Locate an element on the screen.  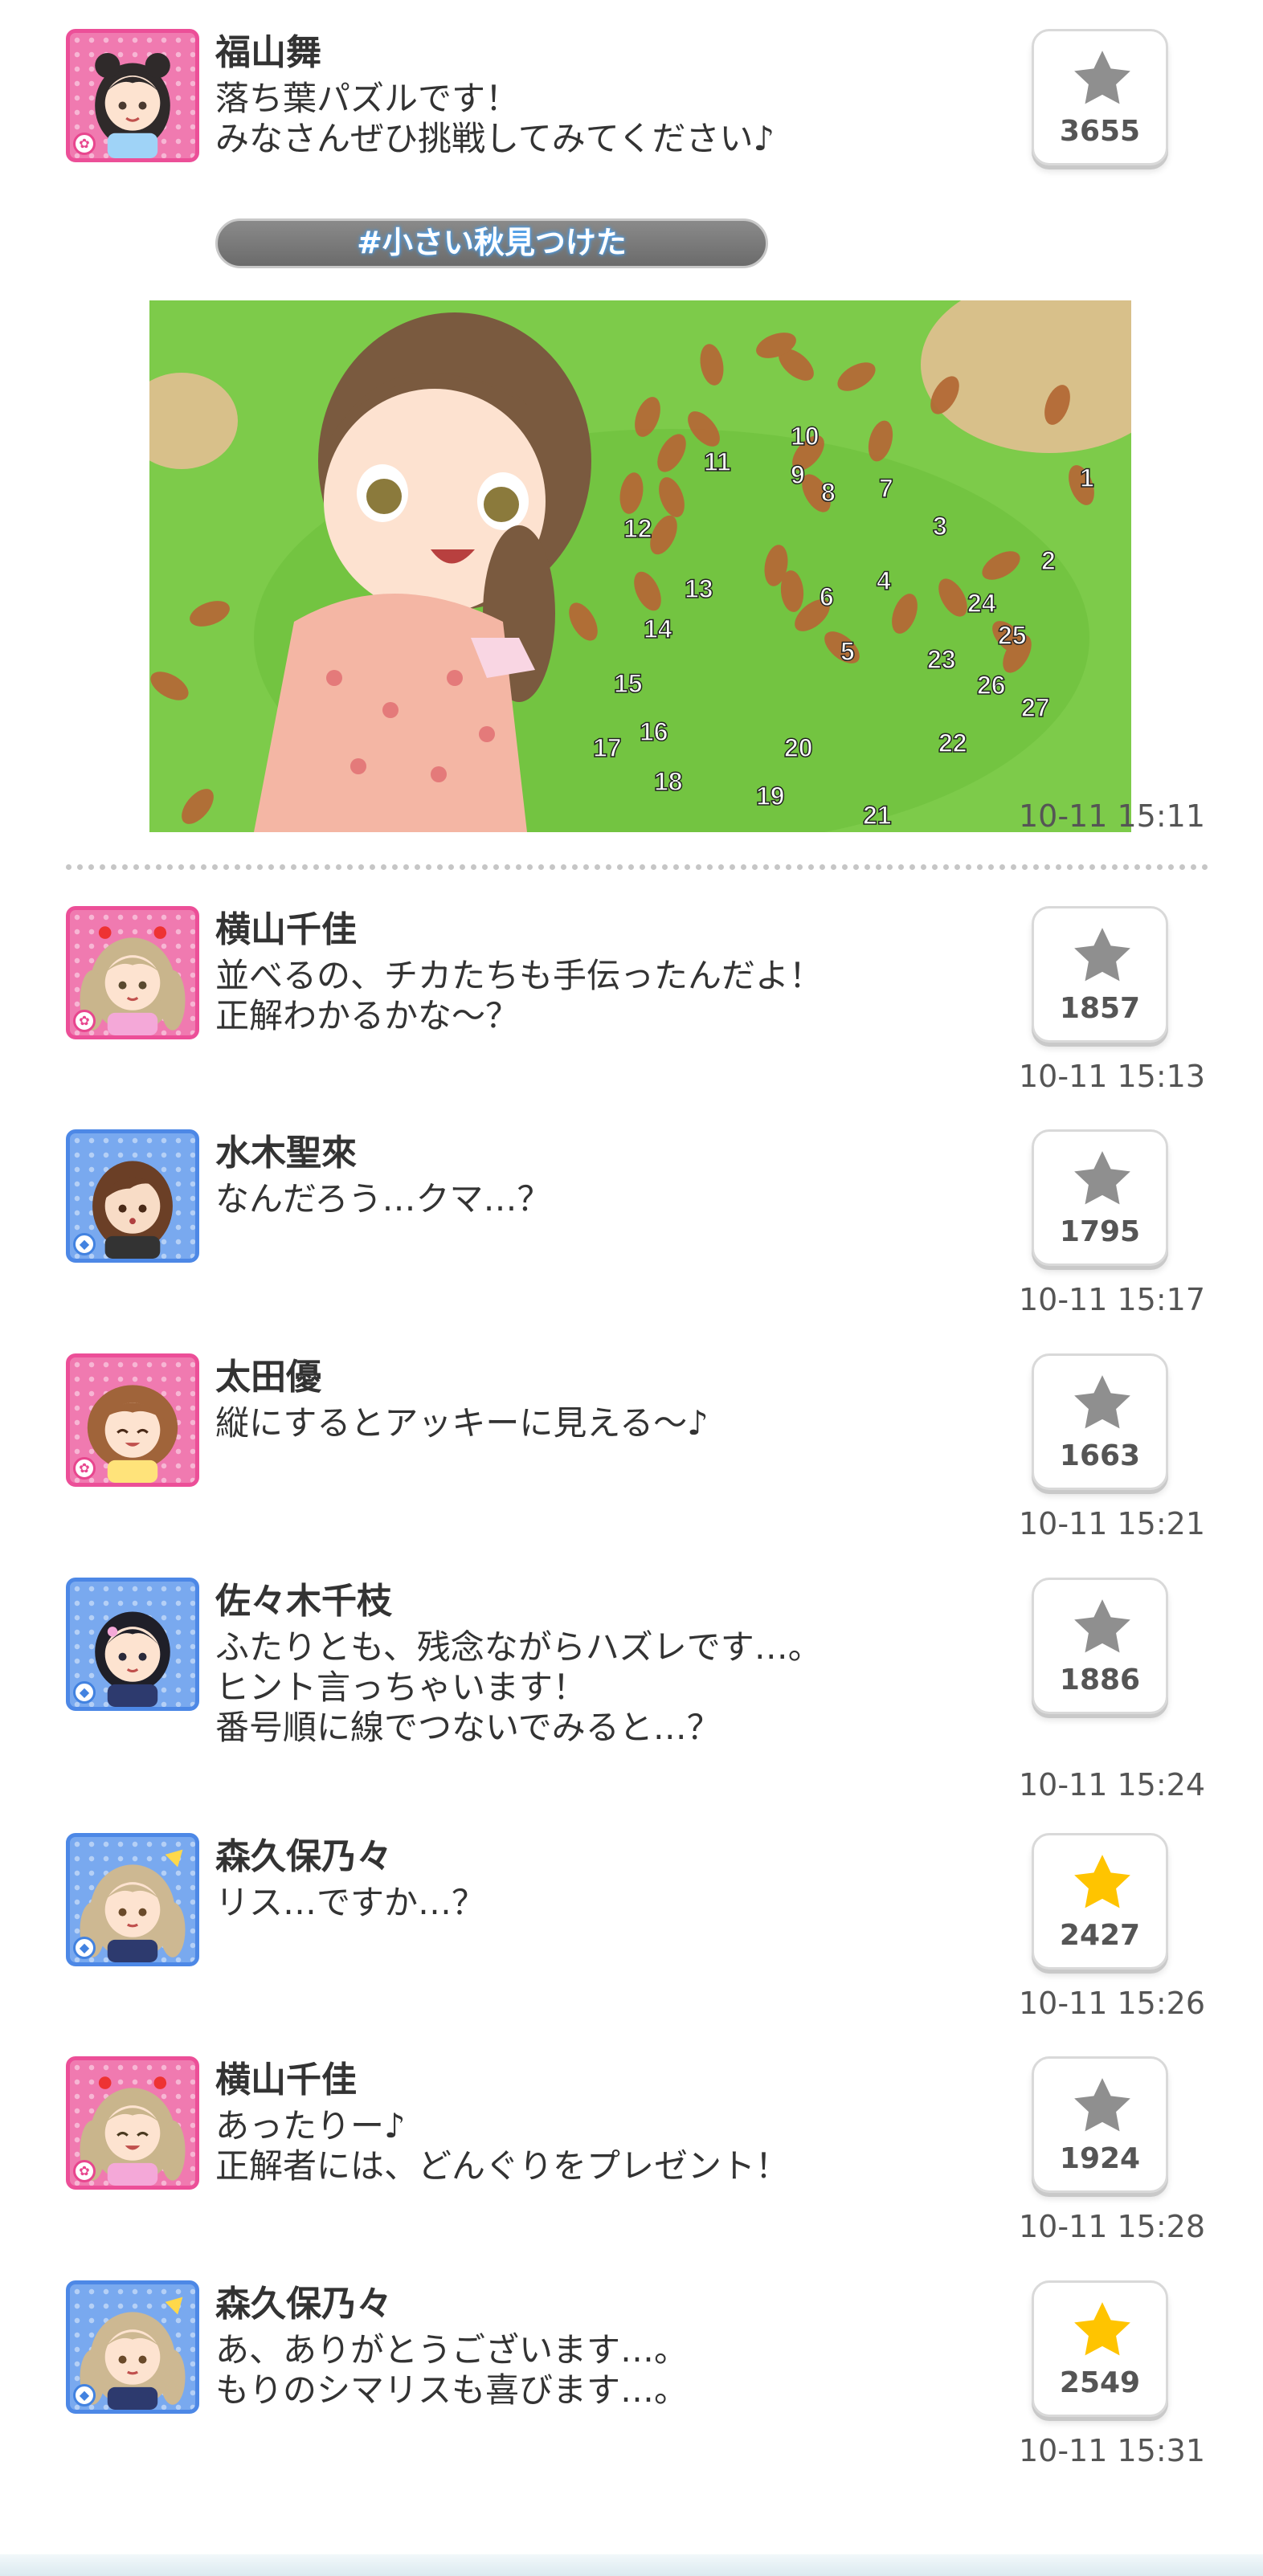
post-item: ◆ 森久保乃々 リス…ですか…？ 2427 10-11 15:26 is located at coordinates (631, 1929).